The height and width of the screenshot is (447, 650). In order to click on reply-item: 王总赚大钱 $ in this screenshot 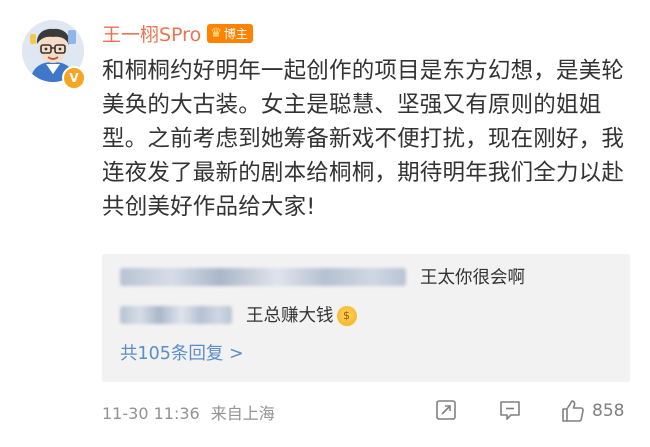, I will do `click(238, 314)`.